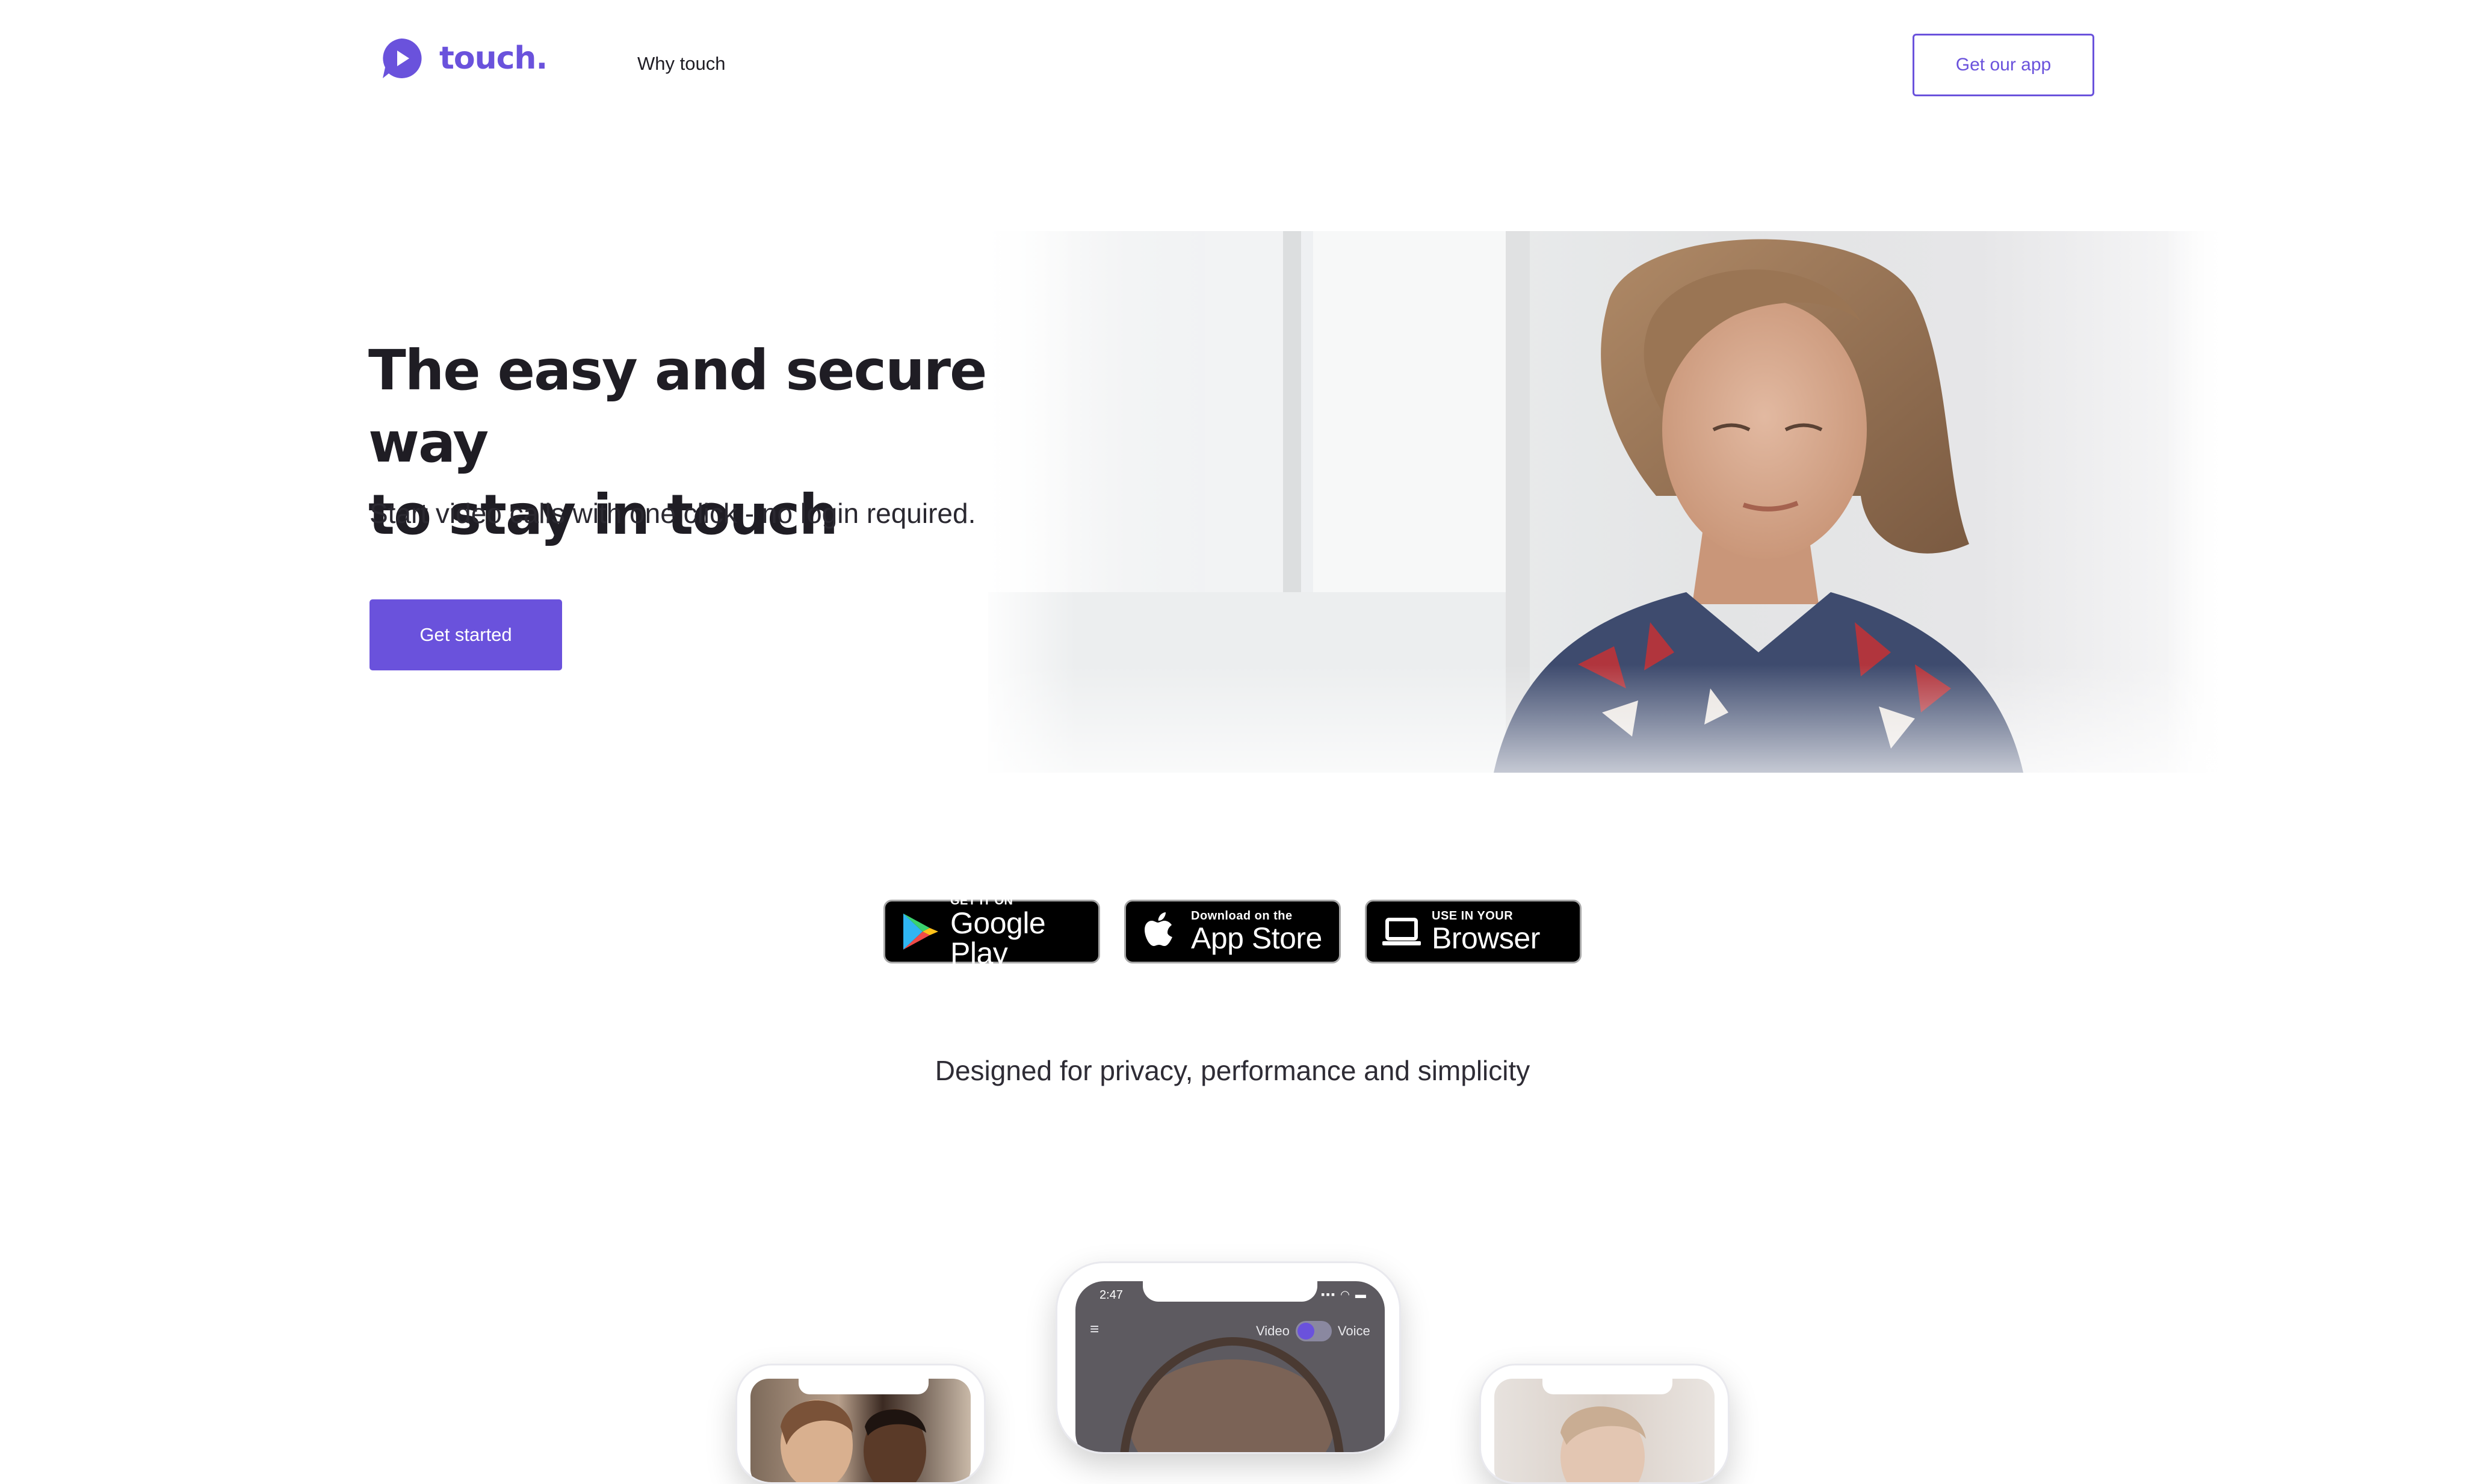 This screenshot has width=2465, height=1484. I want to click on status-time: 2:47, so click(1111, 1295).